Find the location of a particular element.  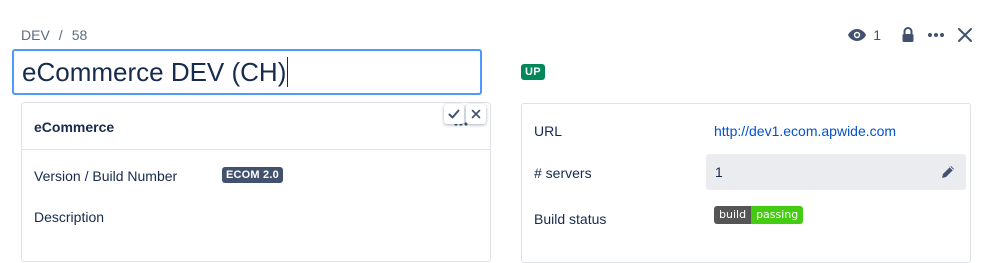

cancel-button is located at coordinates (476, 114).